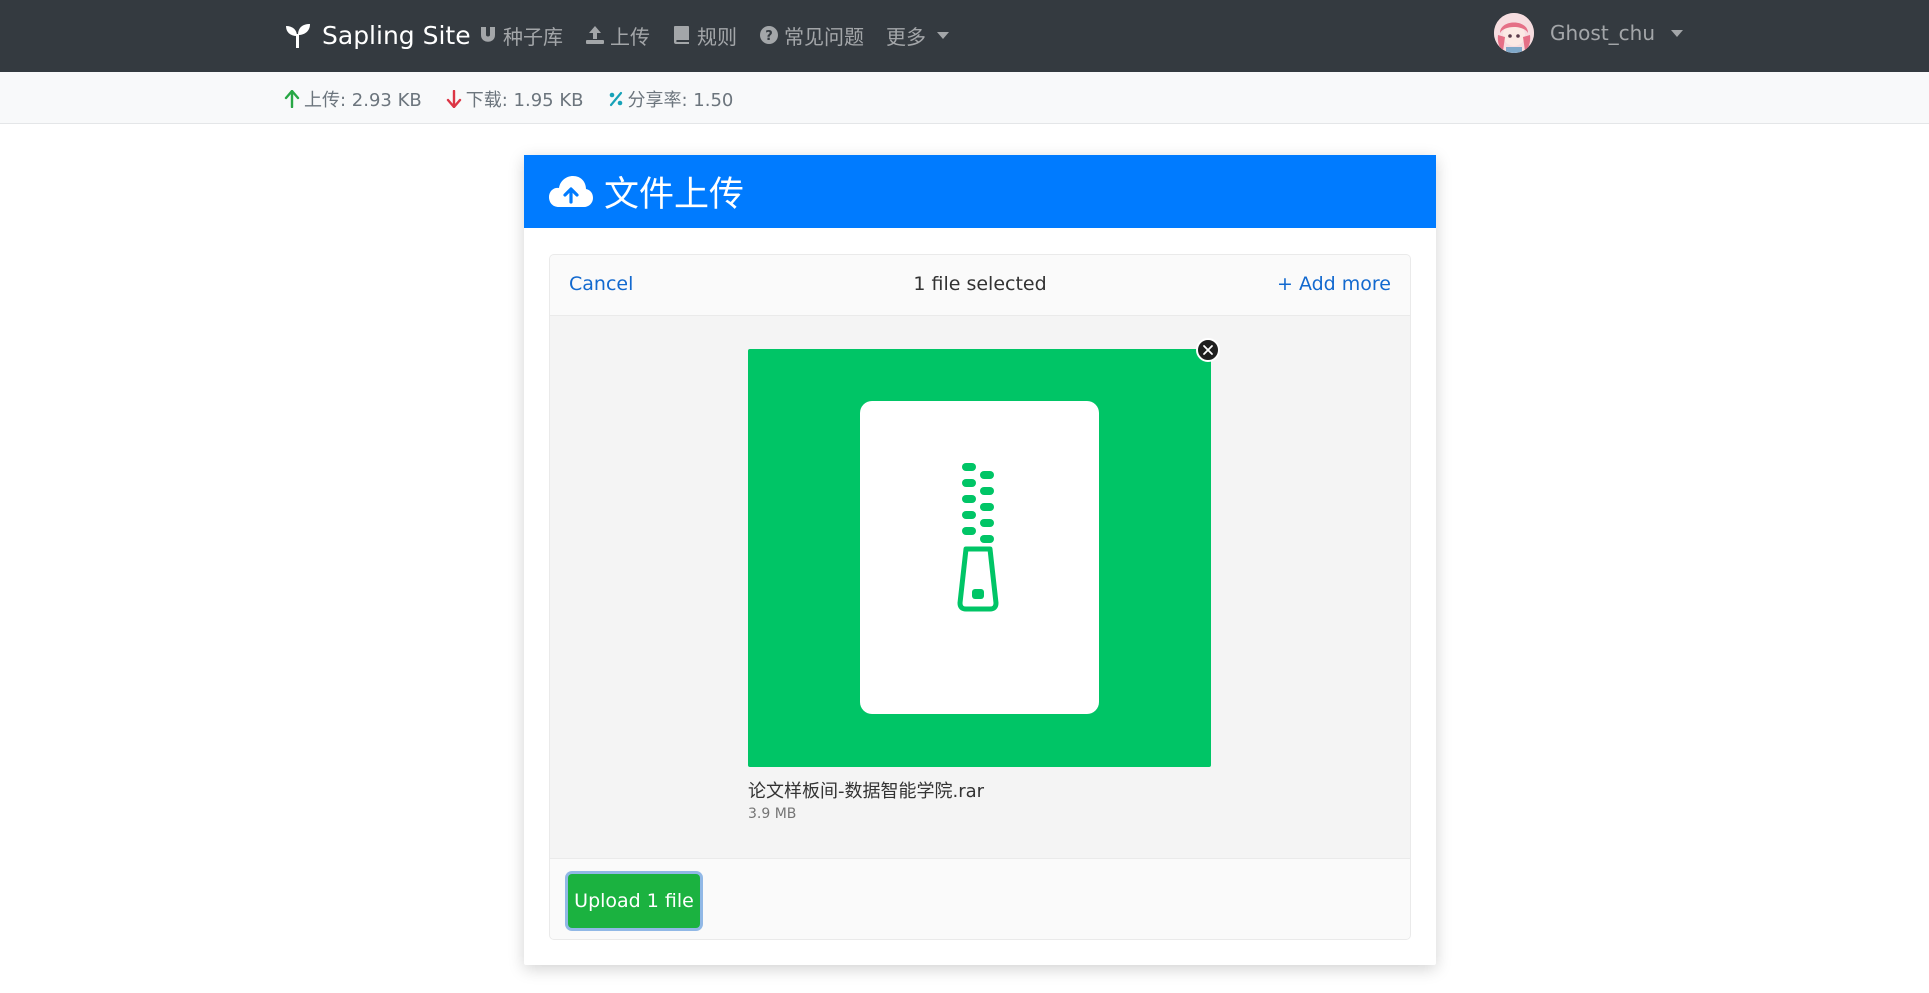 The width and height of the screenshot is (1929, 993). Describe the element at coordinates (488, 34) in the screenshot. I see `magnet-icon` at that location.